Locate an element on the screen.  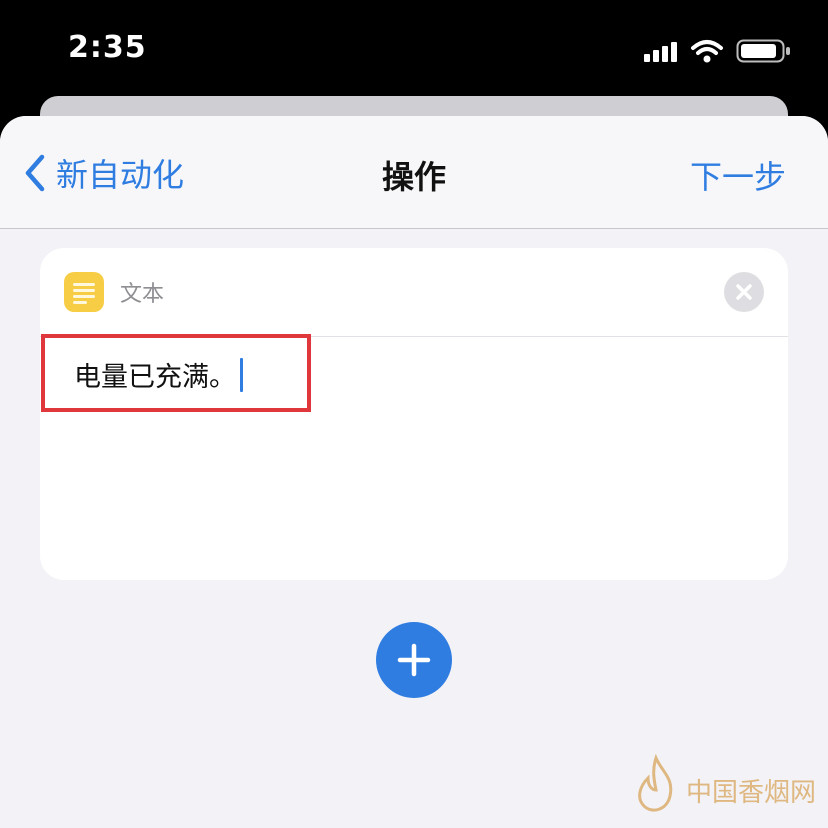
status-bar: 2:35 is located at coordinates (414, 50).